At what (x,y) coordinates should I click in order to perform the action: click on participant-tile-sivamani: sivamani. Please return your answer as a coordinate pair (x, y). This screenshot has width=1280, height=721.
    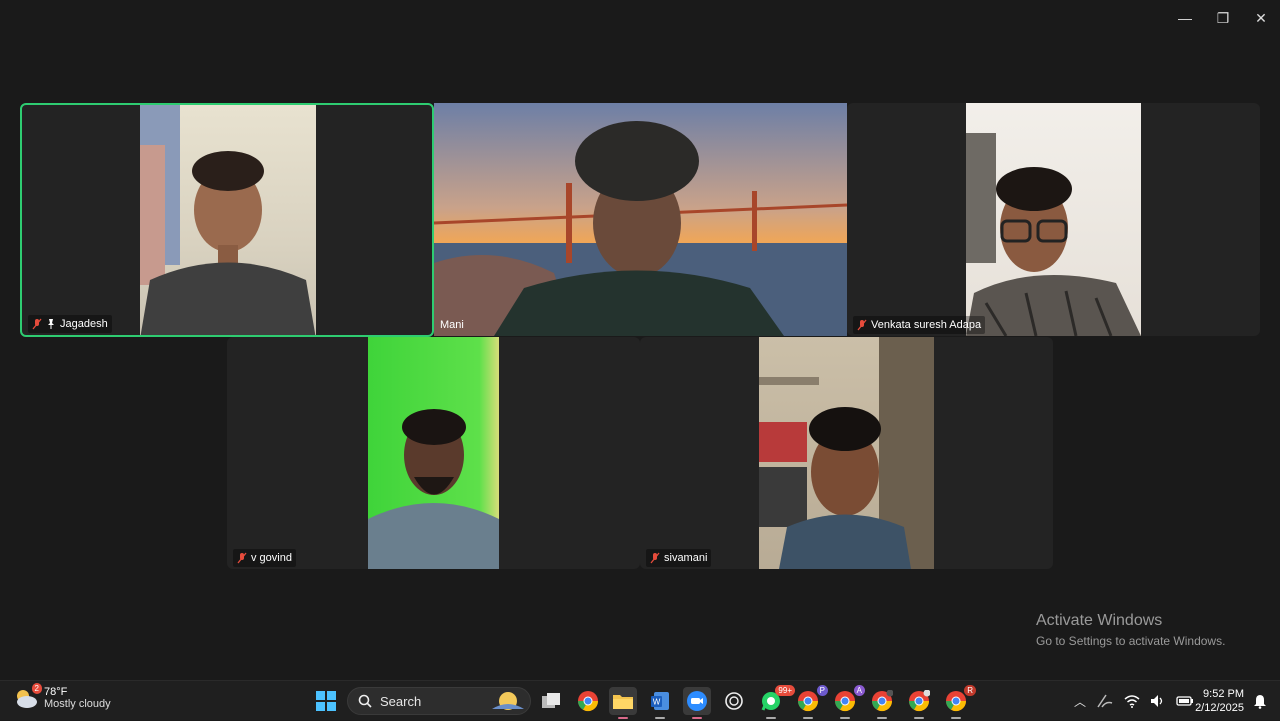
    Looking at the image, I should click on (846, 453).